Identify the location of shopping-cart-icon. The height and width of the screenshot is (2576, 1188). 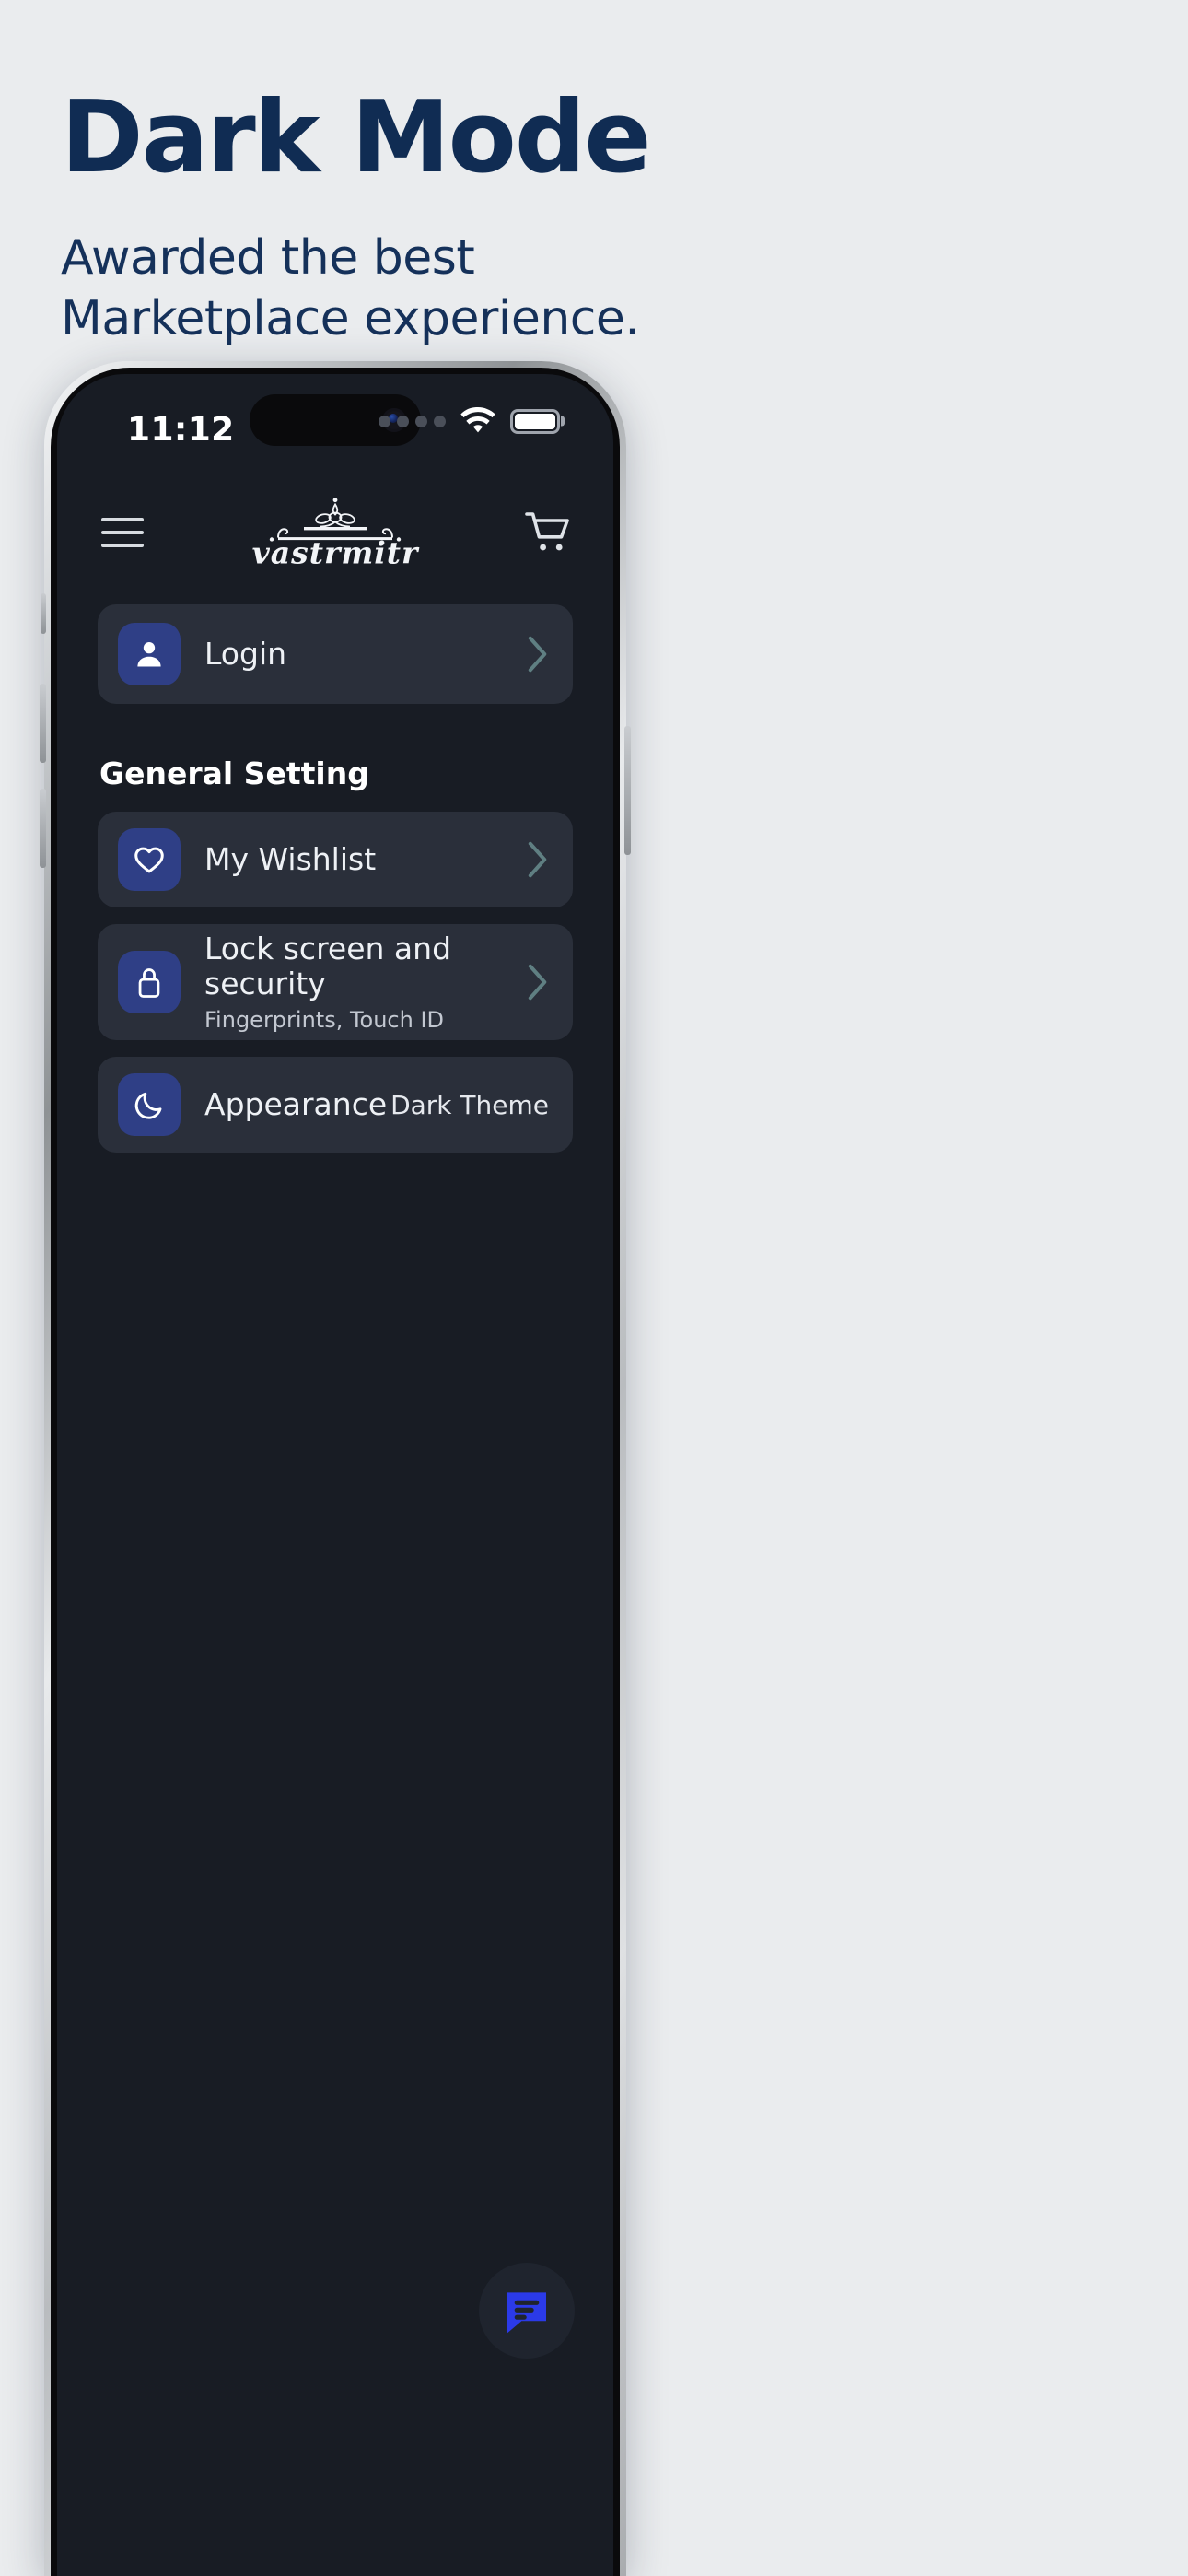
(549, 532).